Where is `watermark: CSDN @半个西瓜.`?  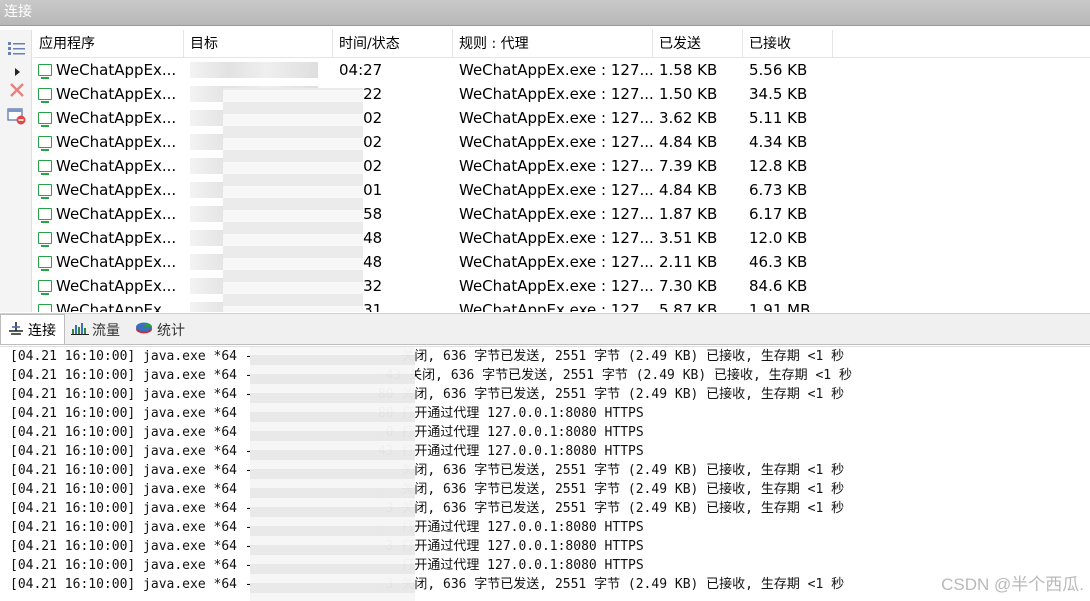 watermark: CSDN @半个西瓜. is located at coordinates (1012, 584).